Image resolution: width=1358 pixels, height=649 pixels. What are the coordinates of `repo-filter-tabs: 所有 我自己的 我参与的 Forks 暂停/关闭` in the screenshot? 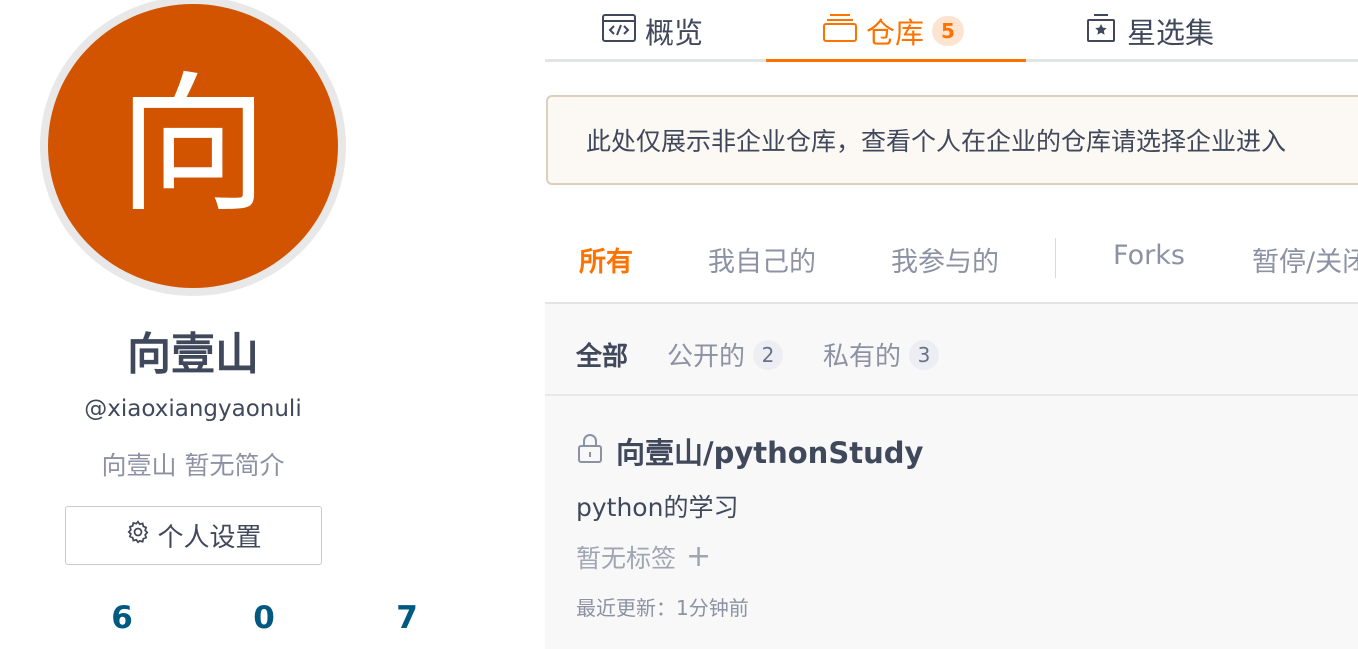 It's located at (951, 263).